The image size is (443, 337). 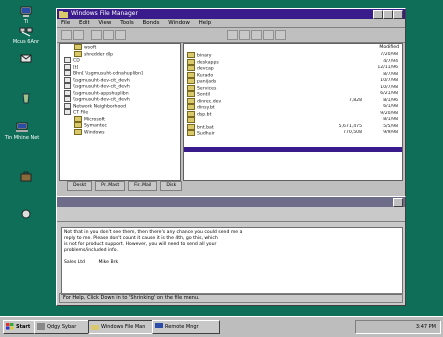 I want to click on maximize-button, so click(x=388, y=14).